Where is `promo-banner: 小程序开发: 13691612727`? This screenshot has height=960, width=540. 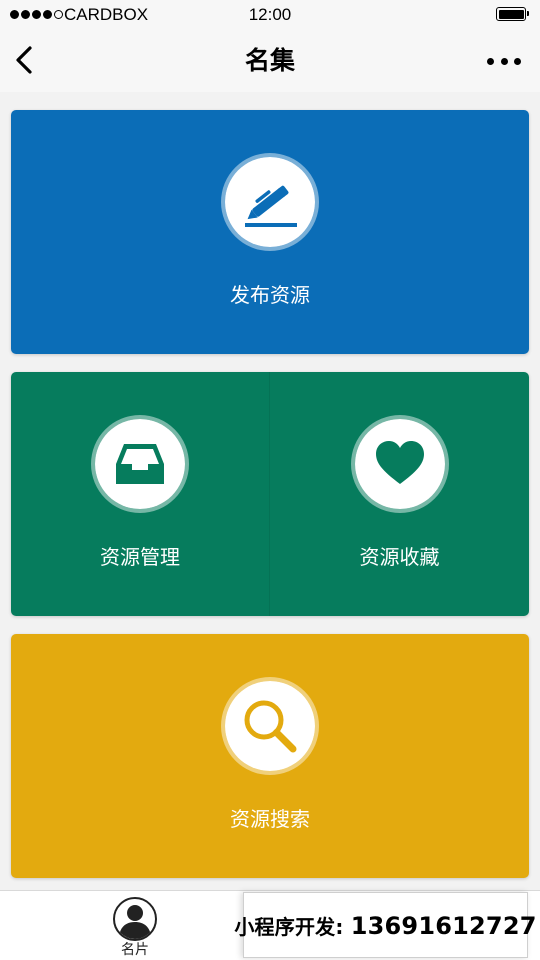
promo-banner: 小程序开发: 13691612727 is located at coordinates (385, 925).